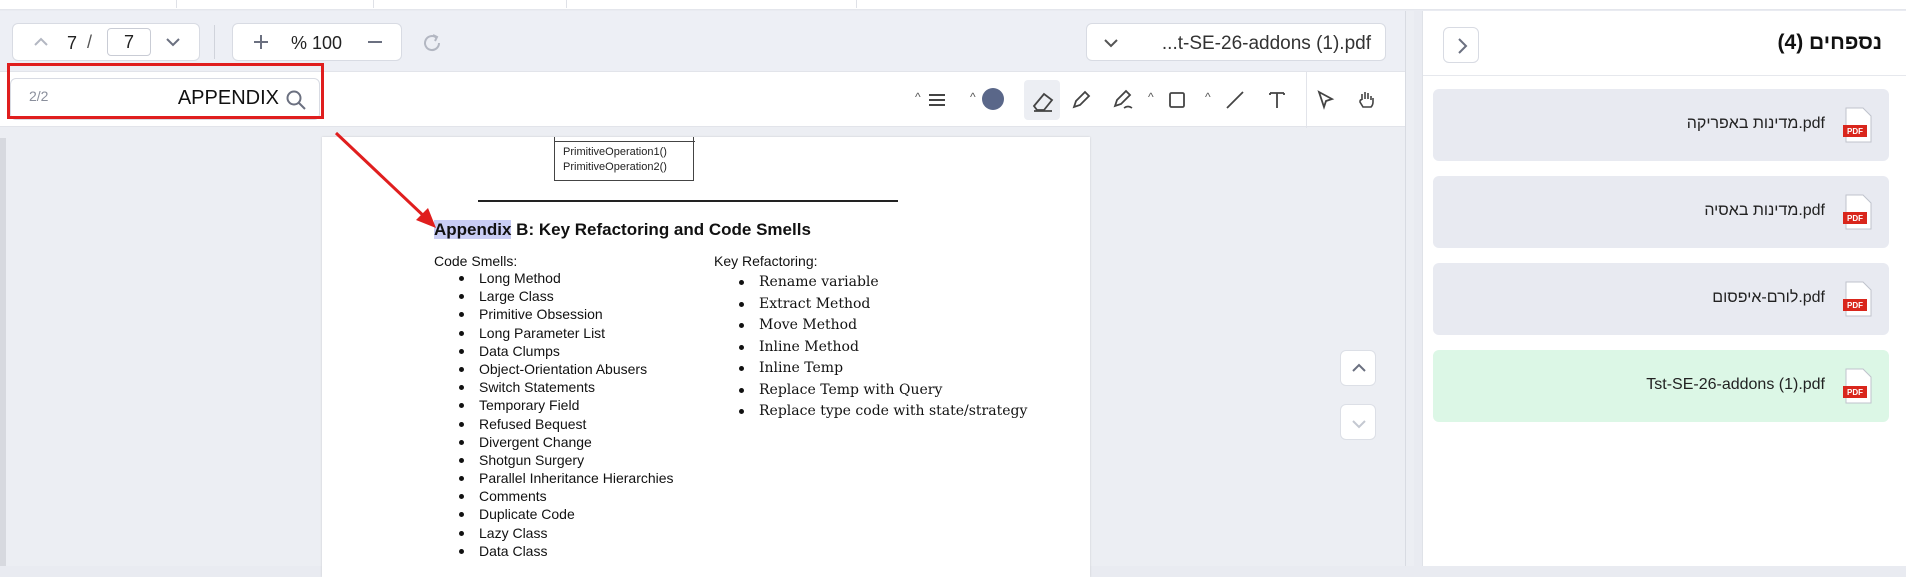 The width and height of the screenshot is (1906, 577). Describe the element at coordinates (882, 305) in the screenshot. I see `list-item: Extract Method` at that location.